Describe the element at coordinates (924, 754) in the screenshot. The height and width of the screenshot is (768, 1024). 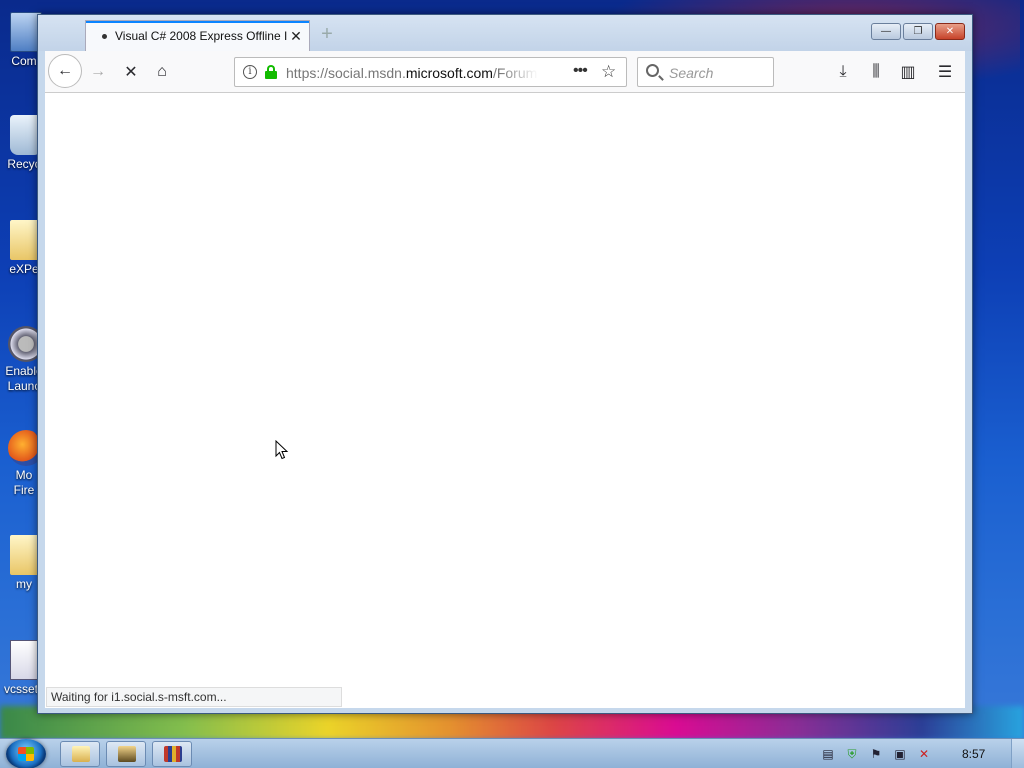
I see `volume-muted-icon: ✕` at that location.